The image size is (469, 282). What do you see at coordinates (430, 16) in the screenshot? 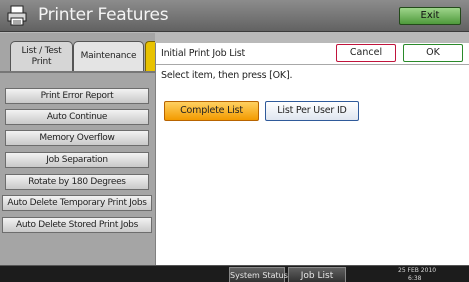
I see `exit-button: Exit` at bounding box center [430, 16].